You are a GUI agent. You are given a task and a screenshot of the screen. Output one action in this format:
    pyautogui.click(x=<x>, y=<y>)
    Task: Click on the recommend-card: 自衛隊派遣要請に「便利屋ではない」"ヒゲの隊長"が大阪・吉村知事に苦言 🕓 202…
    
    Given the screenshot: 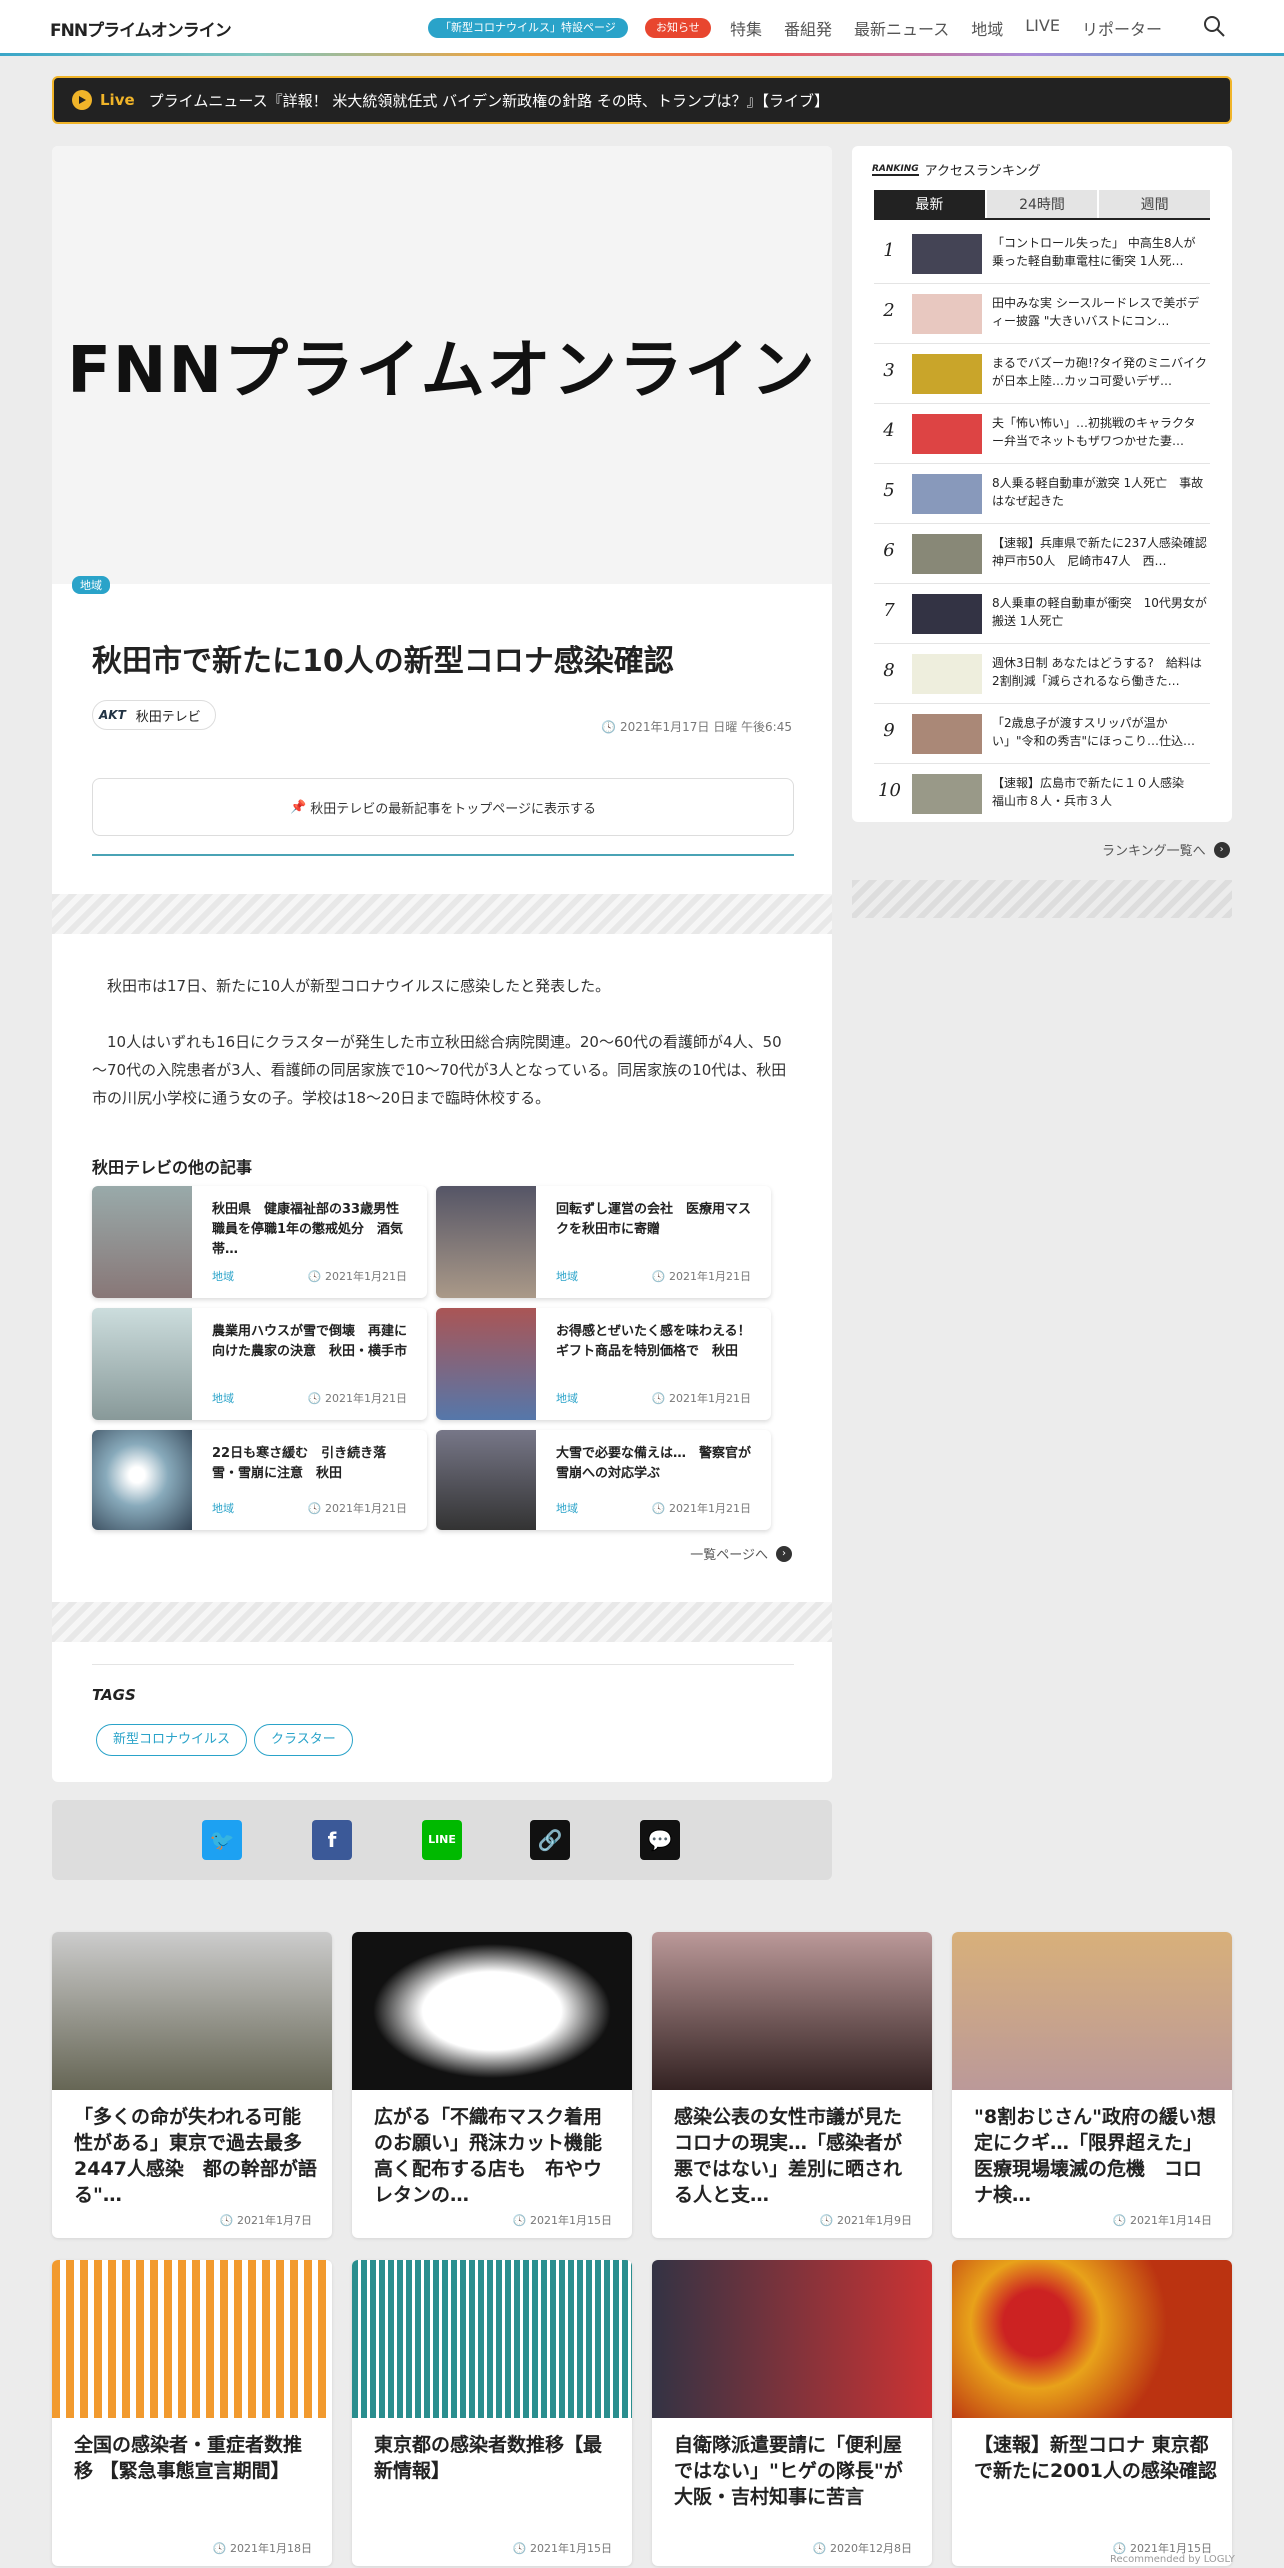 What is the action you would take?
    pyautogui.click(x=792, y=2413)
    